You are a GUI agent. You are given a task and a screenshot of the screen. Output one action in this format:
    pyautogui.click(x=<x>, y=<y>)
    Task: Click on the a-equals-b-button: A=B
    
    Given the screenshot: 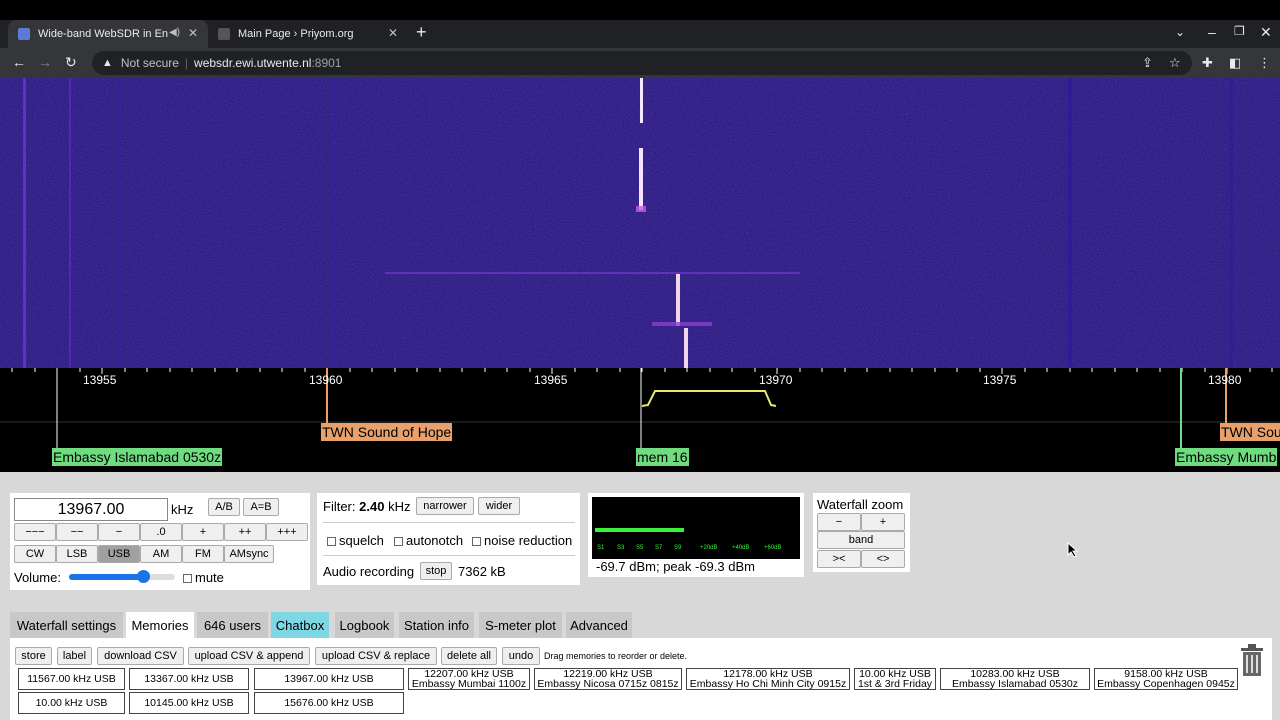 What is the action you would take?
    pyautogui.click(x=261, y=507)
    